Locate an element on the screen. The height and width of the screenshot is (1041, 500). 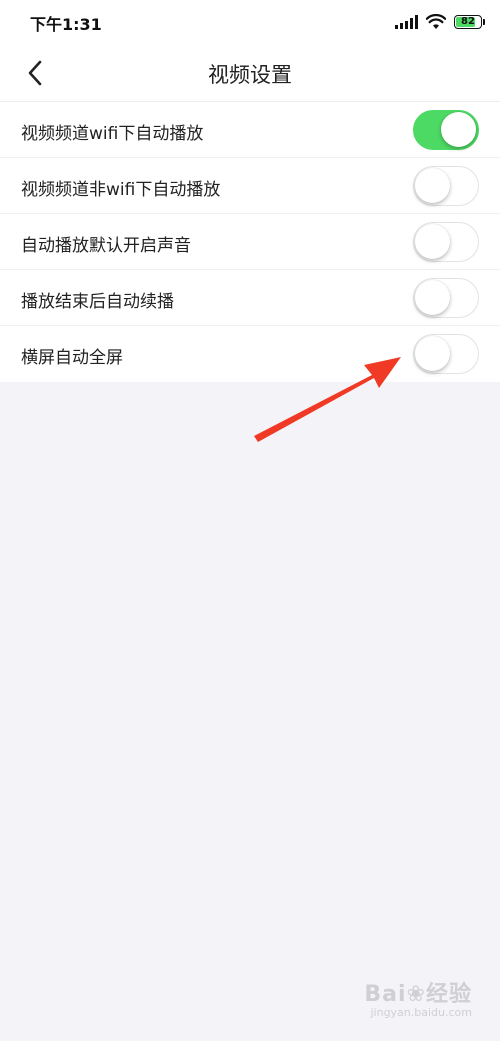
battery-percentage: 82 is located at coordinates (468, 21).